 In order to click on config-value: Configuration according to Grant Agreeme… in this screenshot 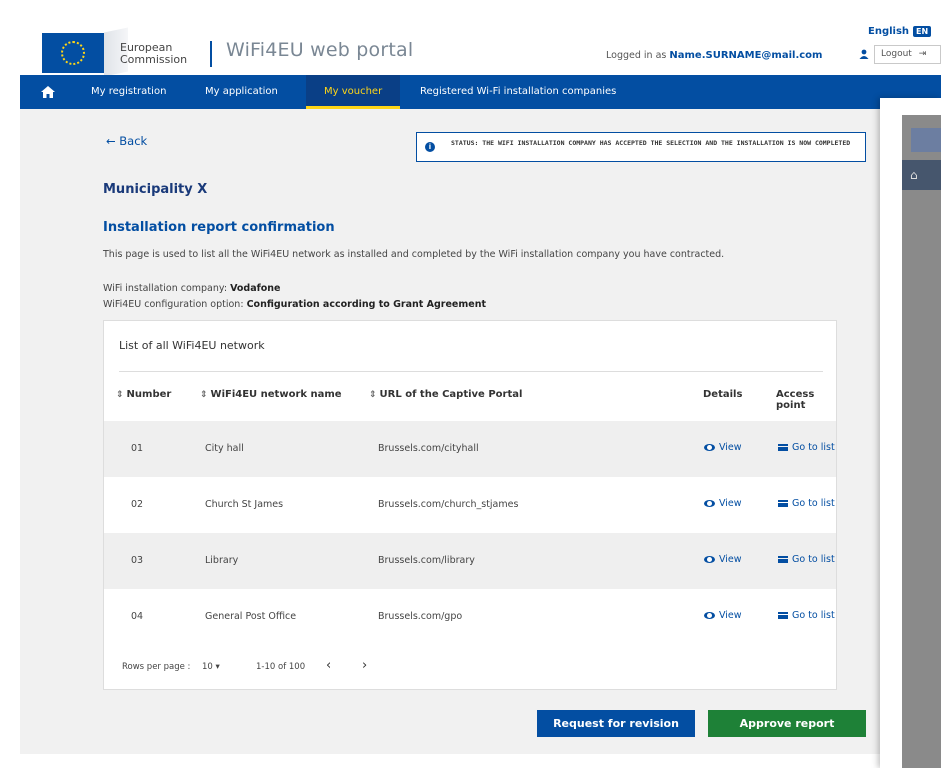, I will do `click(366, 304)`.